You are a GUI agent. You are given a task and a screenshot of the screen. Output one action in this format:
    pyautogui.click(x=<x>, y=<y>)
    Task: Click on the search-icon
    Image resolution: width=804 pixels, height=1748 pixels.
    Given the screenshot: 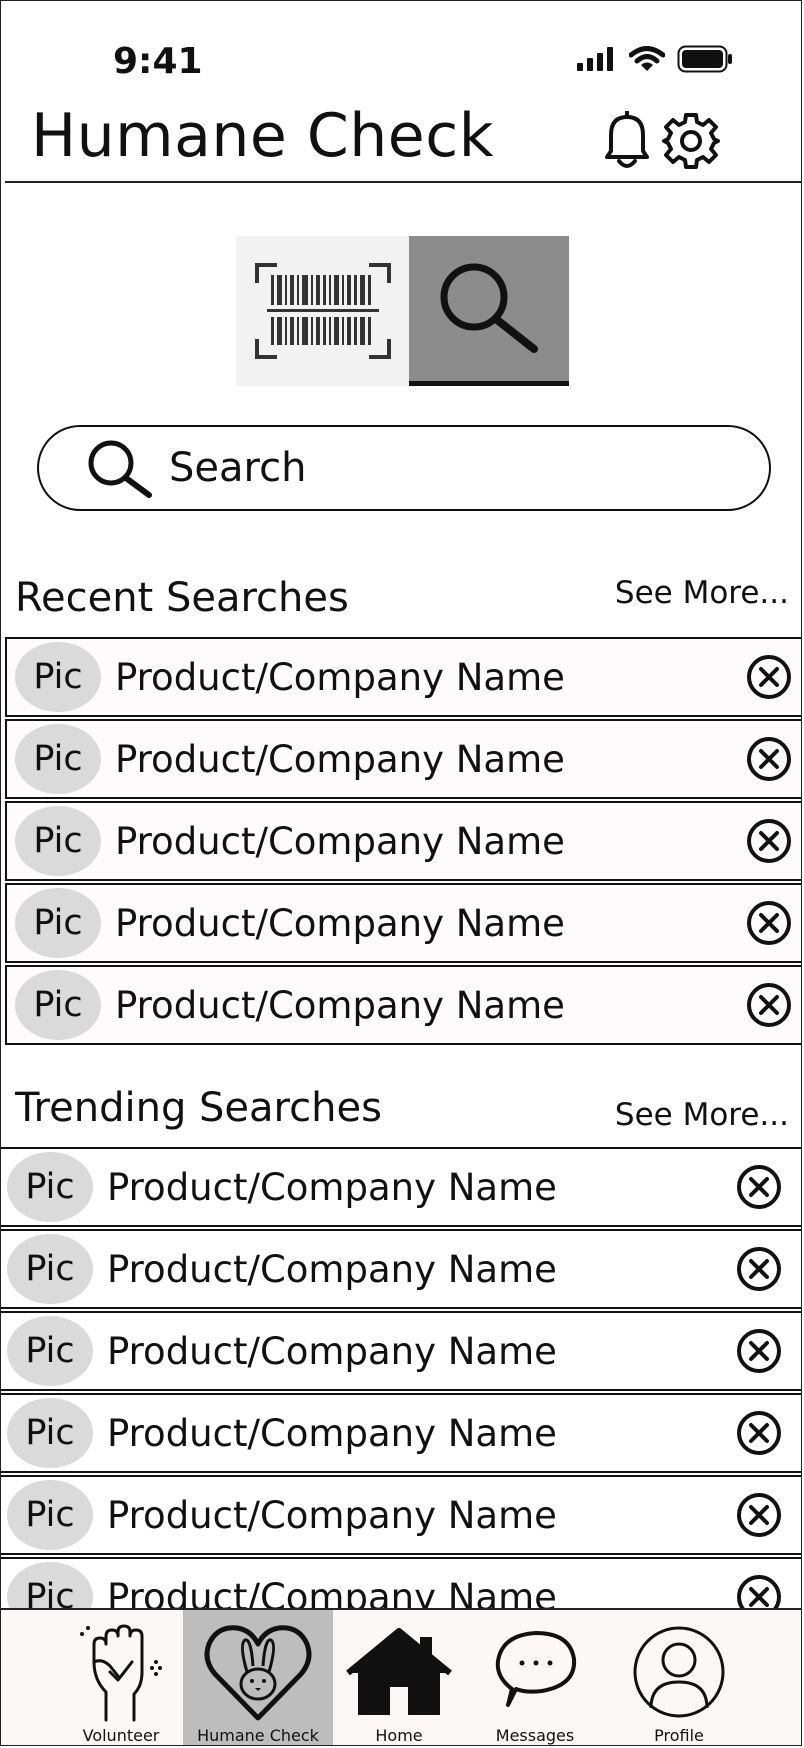 What is the action you would take?
    pyautogui.click(x=120, y=469)
    